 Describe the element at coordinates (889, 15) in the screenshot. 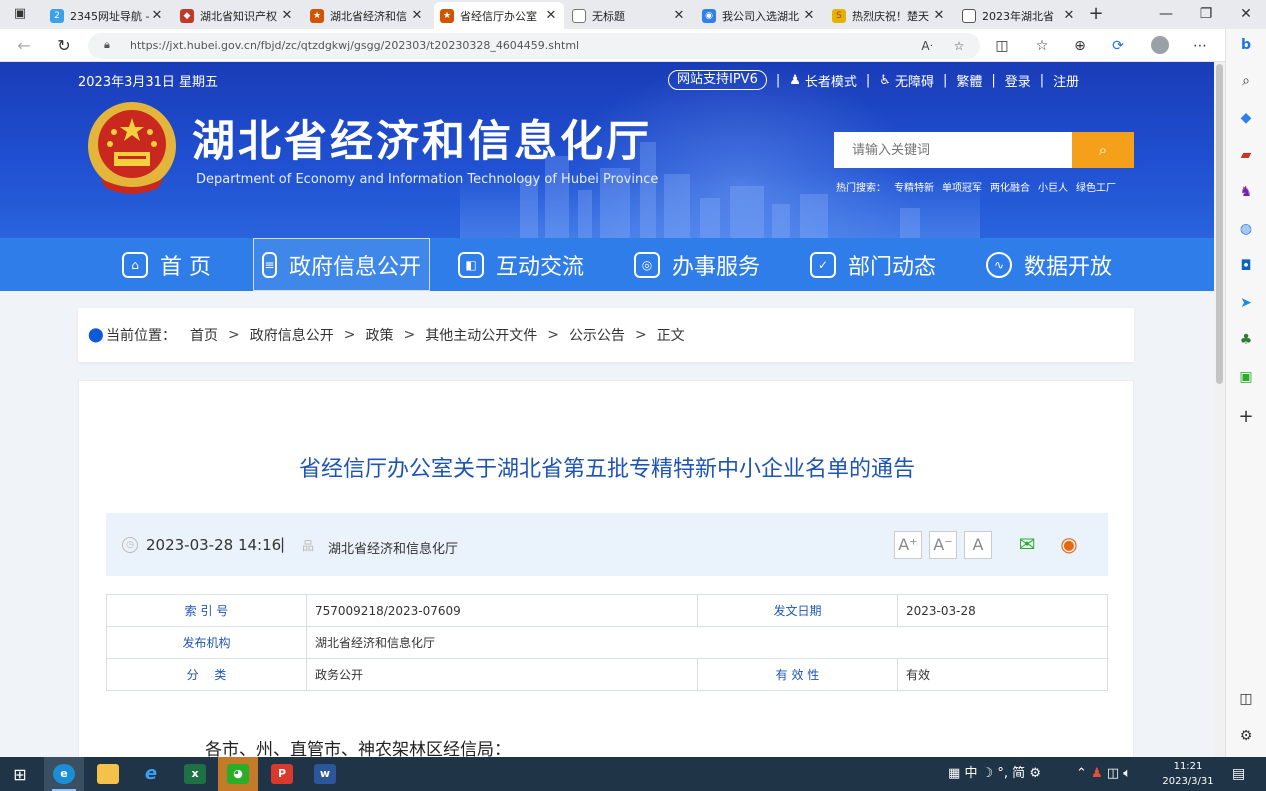

I see `browser-tab: S 热烈庆祝！楚天 ✕` at that location.